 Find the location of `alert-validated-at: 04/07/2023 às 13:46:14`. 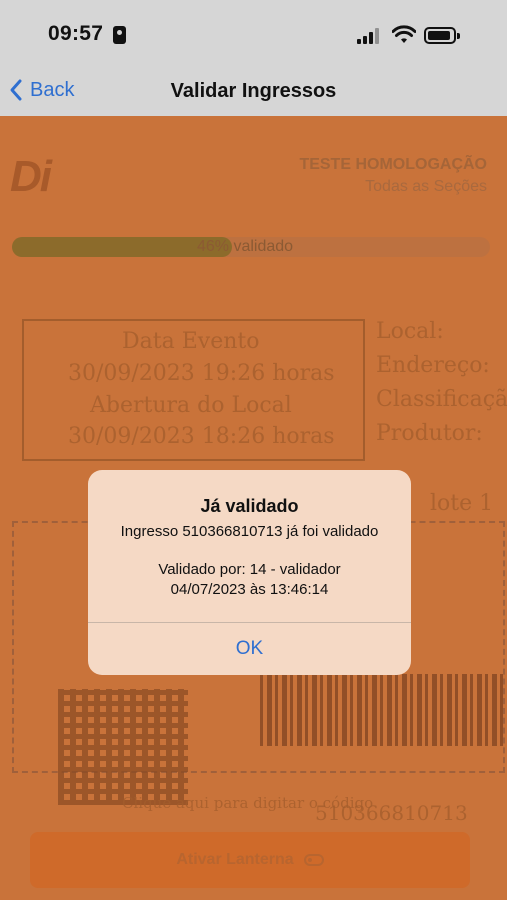

alert-validated-at: 04/07/2023 às 13:46:14 is located at coordinates (249, 589).